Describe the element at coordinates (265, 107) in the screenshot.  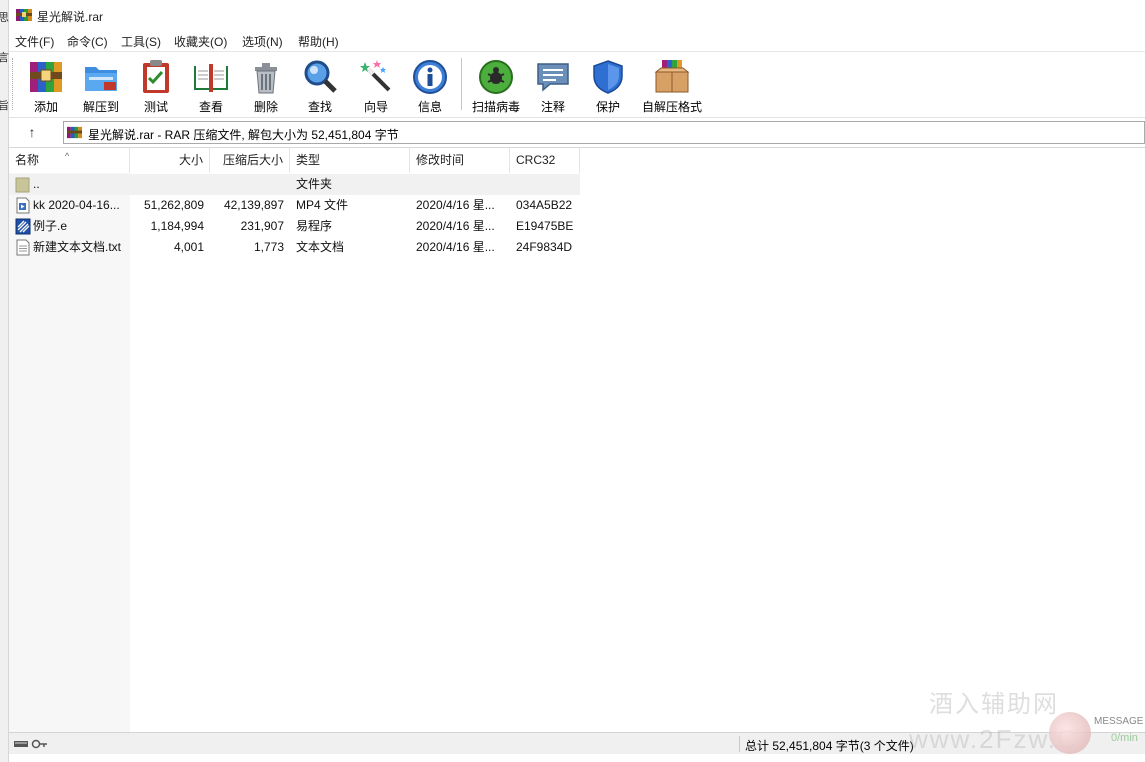
I see `delete-label: 删除` at that location.